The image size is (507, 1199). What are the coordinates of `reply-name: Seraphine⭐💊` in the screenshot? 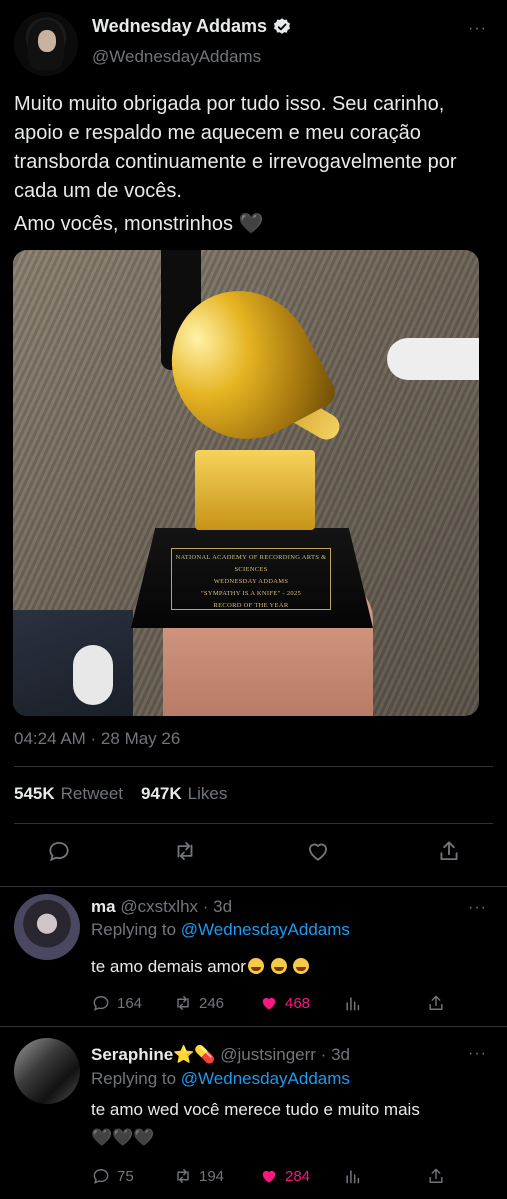 It's located at (153, 1054).